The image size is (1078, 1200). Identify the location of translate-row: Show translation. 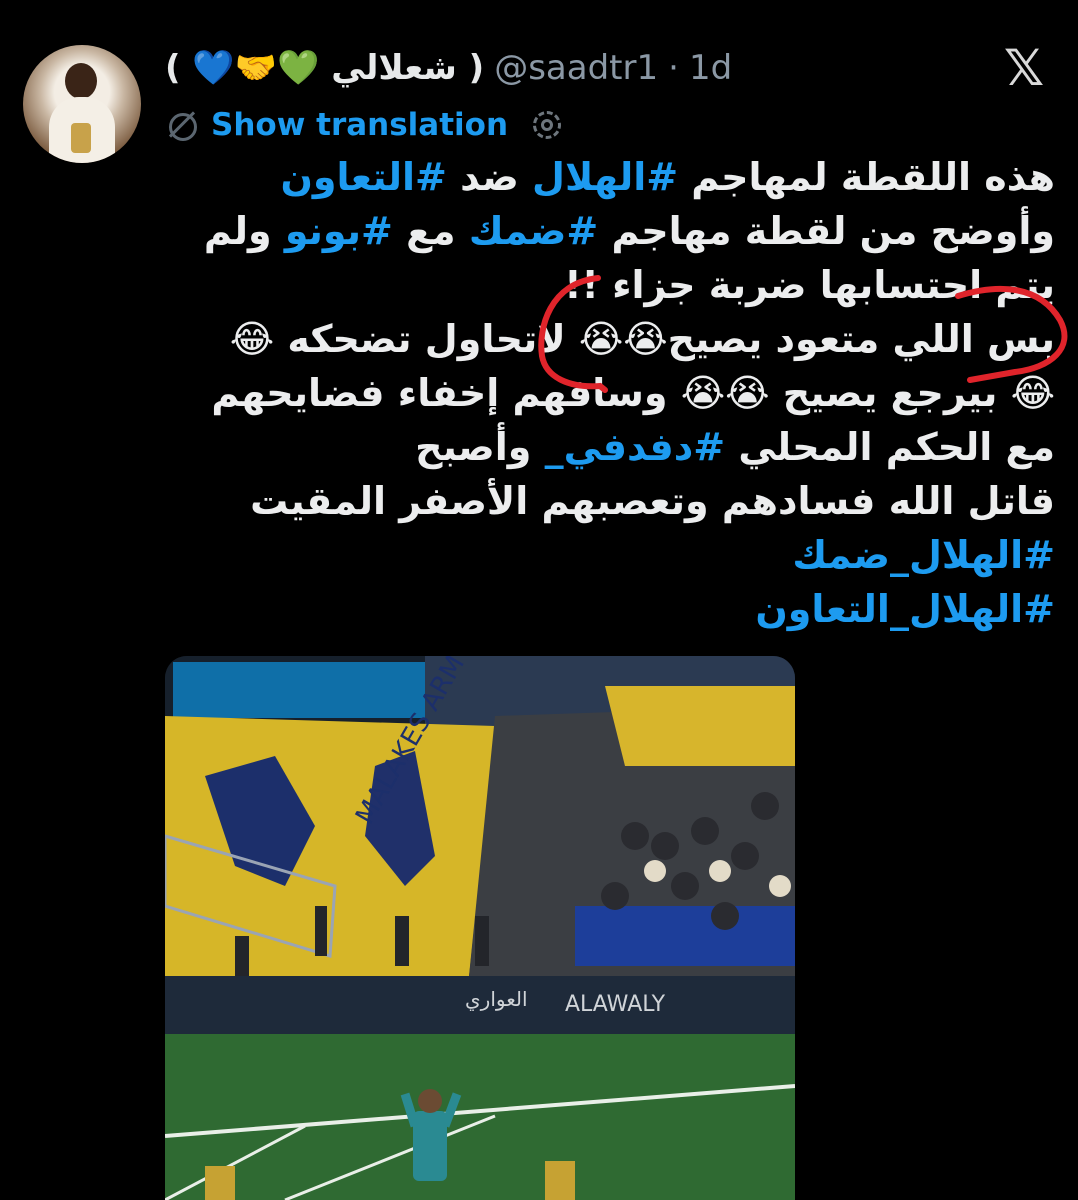
(364, 125).